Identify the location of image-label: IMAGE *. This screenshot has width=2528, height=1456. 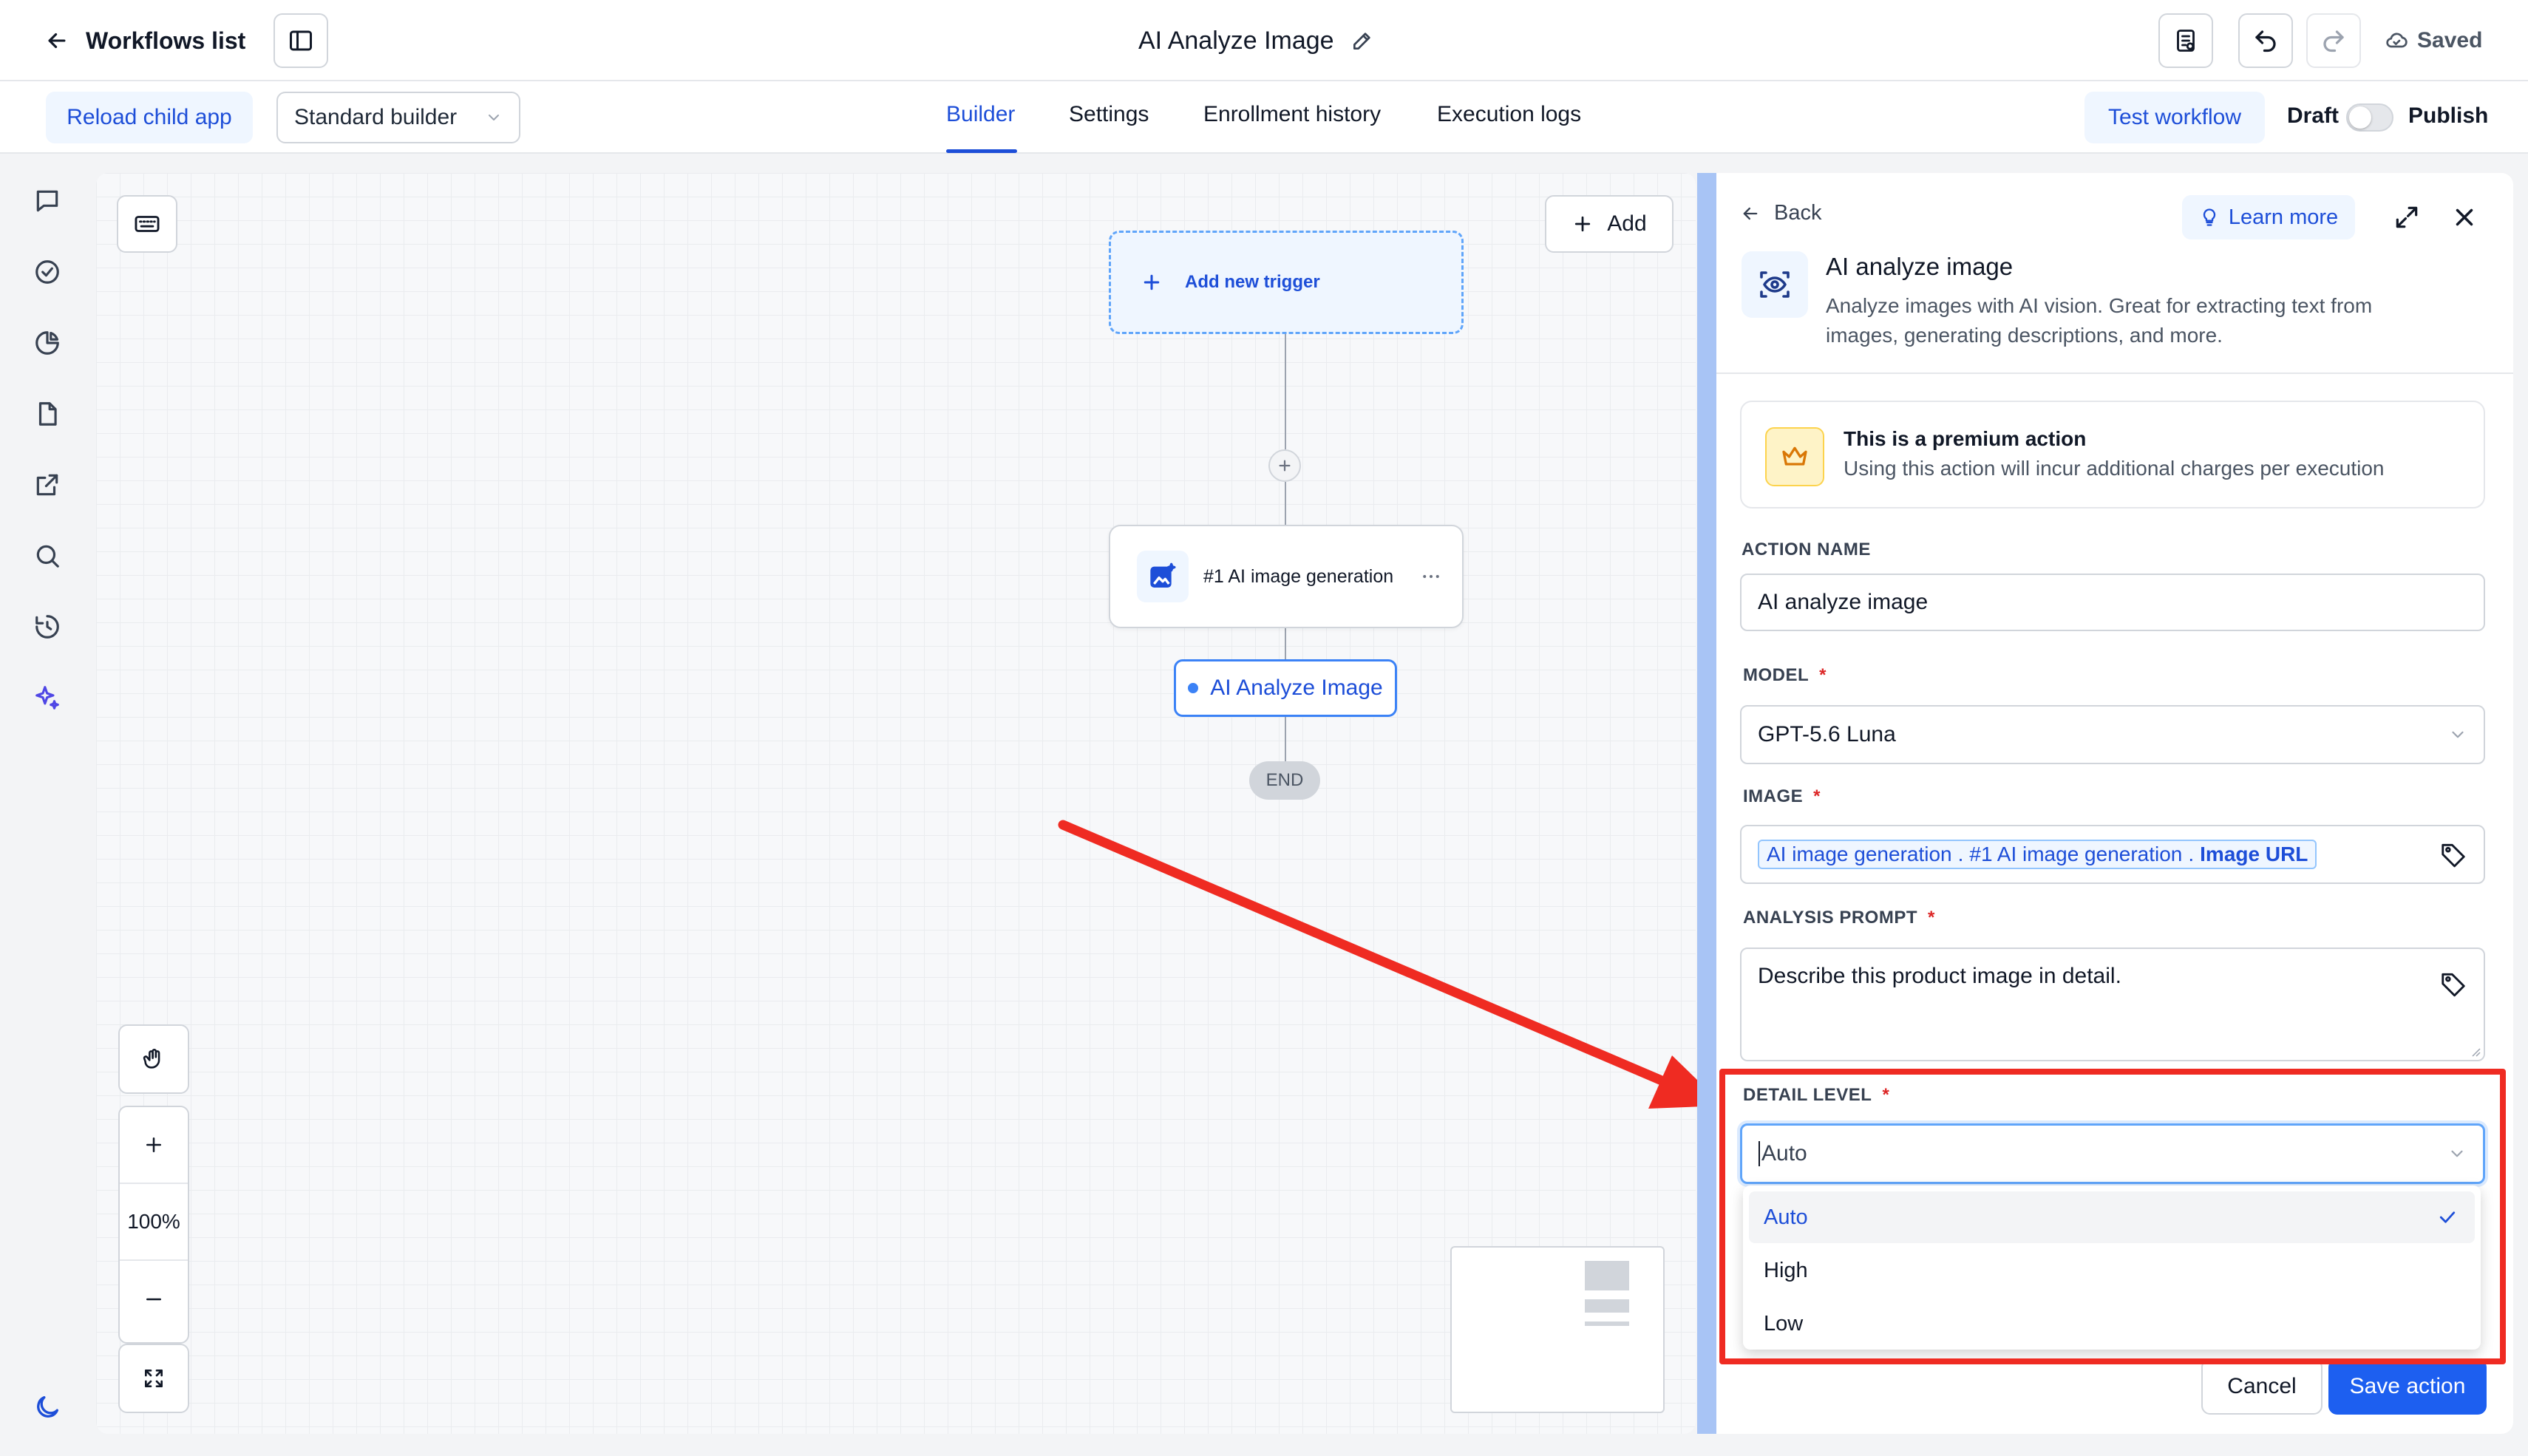
(1782, 796).